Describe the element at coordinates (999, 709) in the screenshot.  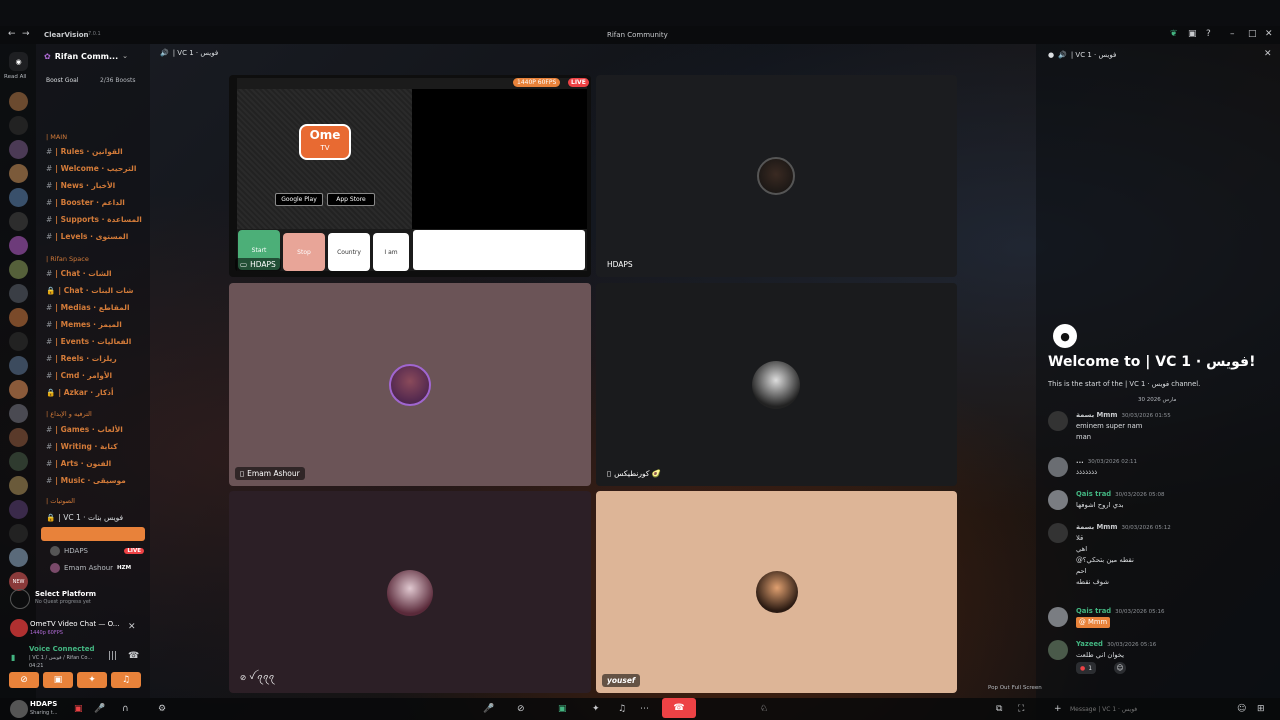
I see `pop-out-icon: ⧉` at that location.